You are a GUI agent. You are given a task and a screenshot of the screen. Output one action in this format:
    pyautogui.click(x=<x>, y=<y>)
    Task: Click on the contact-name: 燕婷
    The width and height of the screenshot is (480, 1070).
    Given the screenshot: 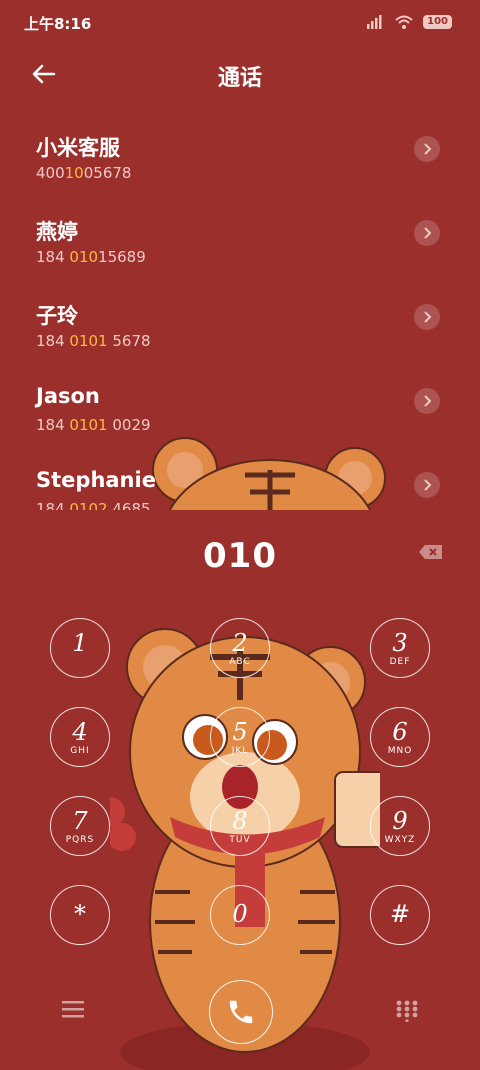 What is the action you would take?
    pyautogui.click(x=57, y=232)
    